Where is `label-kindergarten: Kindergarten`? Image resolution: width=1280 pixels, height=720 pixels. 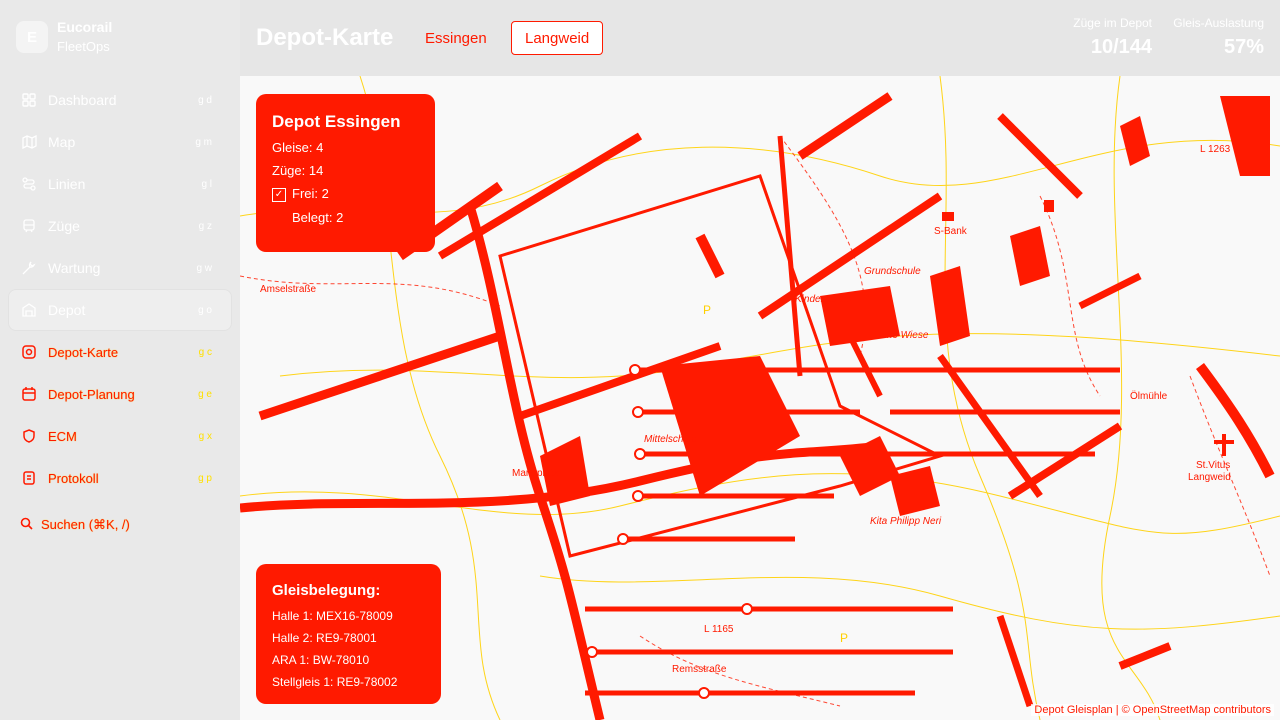
label-kindergarten: Kindergarten is located at coordinates (824, 299).